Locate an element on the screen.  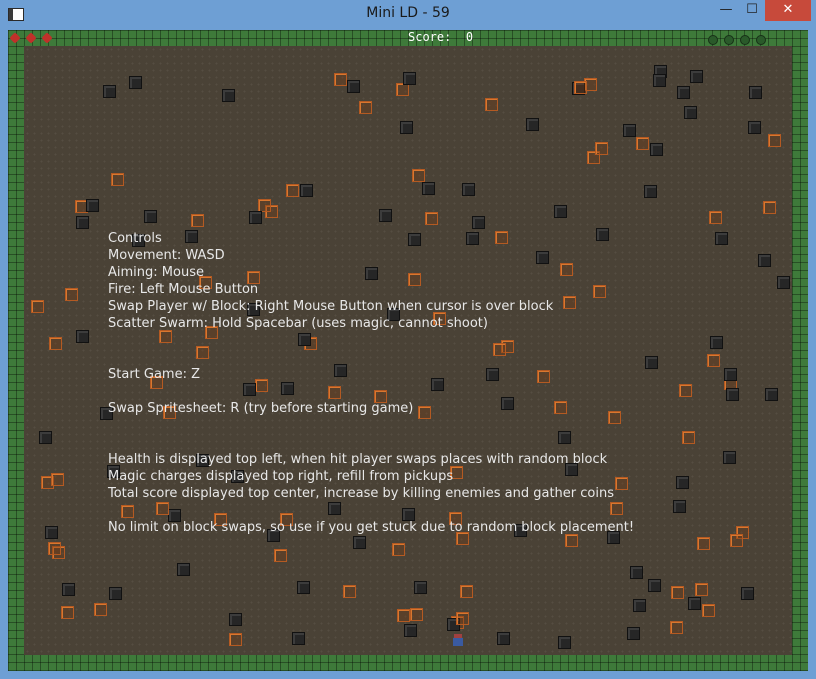
maximize-button: ☐ is located at coordinates (752, 10).